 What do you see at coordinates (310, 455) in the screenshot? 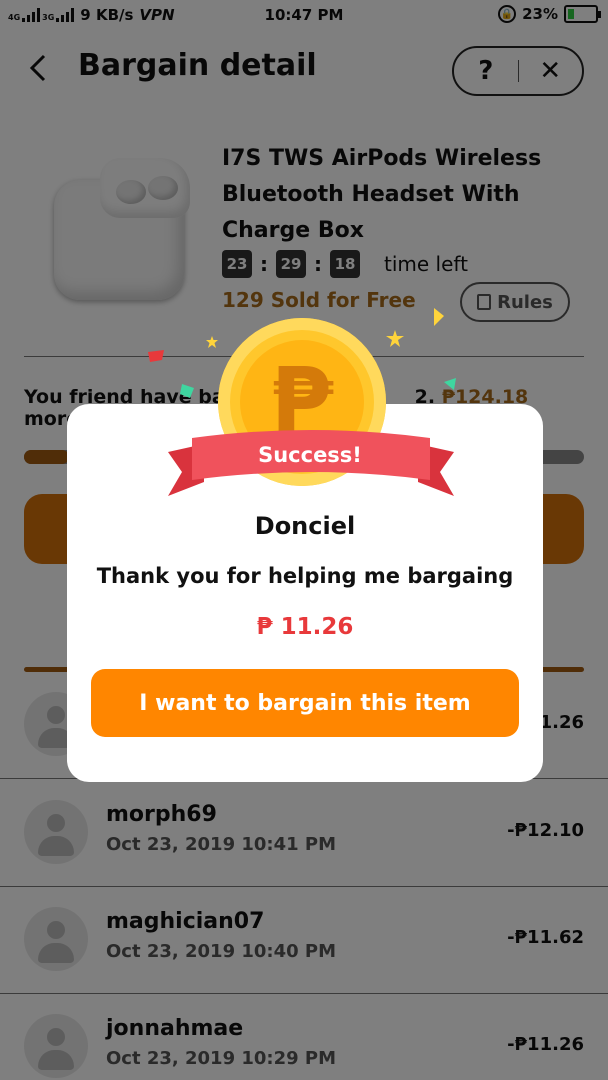
I see `success-label: Success!` at bounding box center [310, 455].